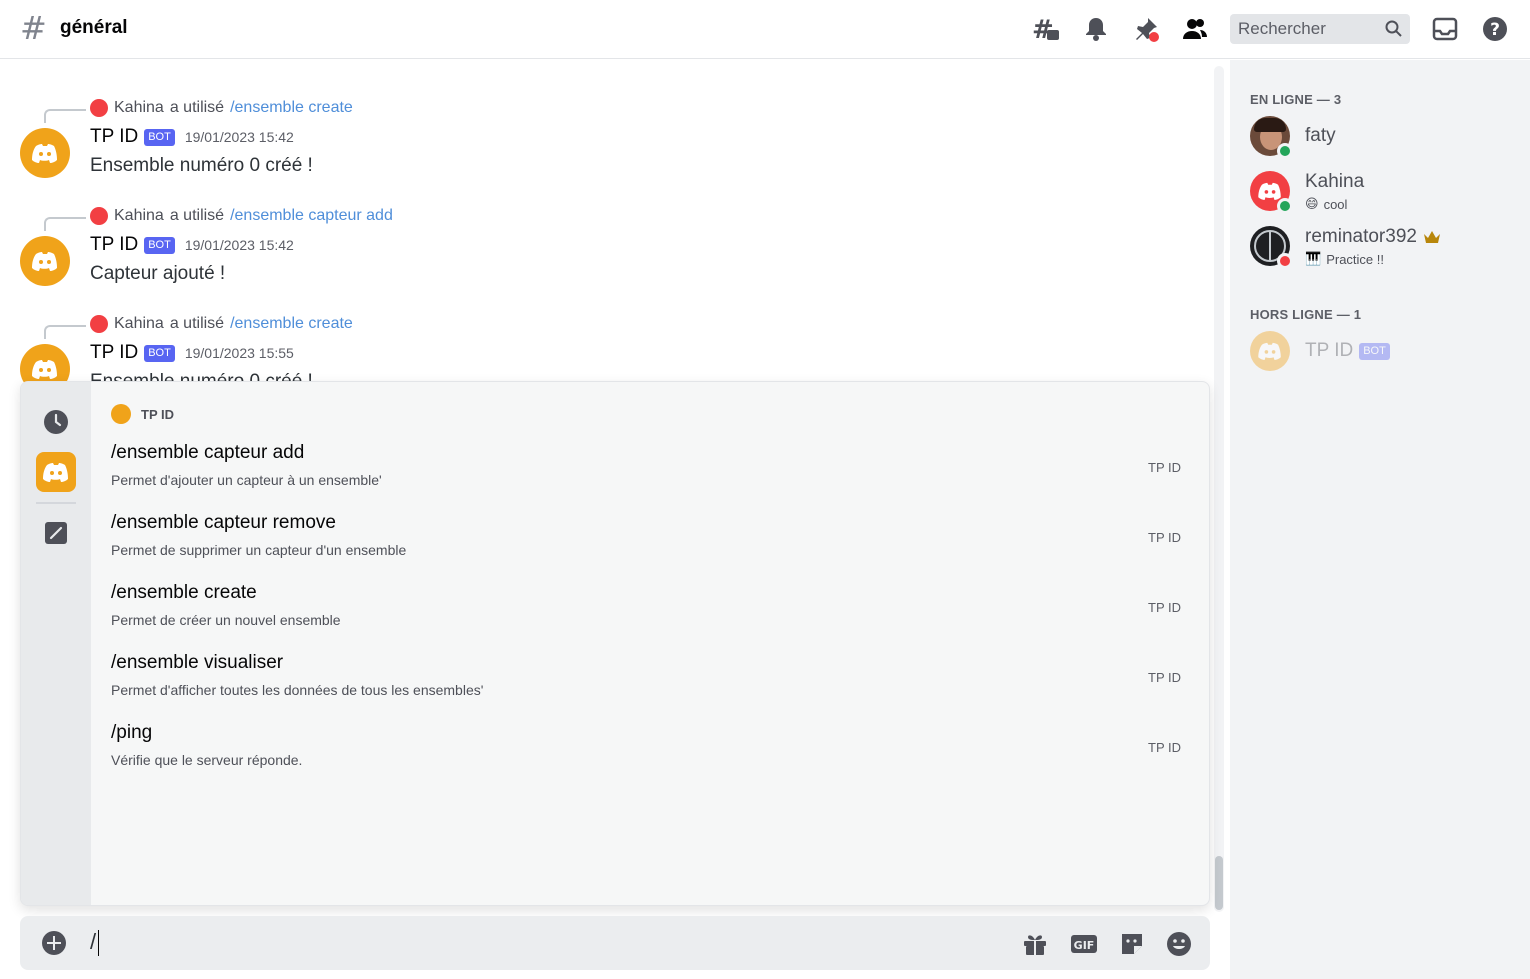 Image resolution: width=1530 pixels, height=979 pixels. Describe the element at coordinates (1335, 204) in the screenshot. I see `activity-text: cool` at that location.